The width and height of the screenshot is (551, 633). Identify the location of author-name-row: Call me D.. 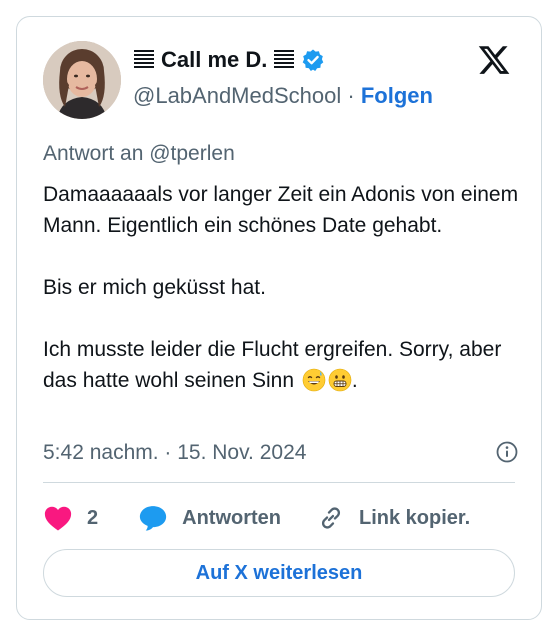
(229, 60).